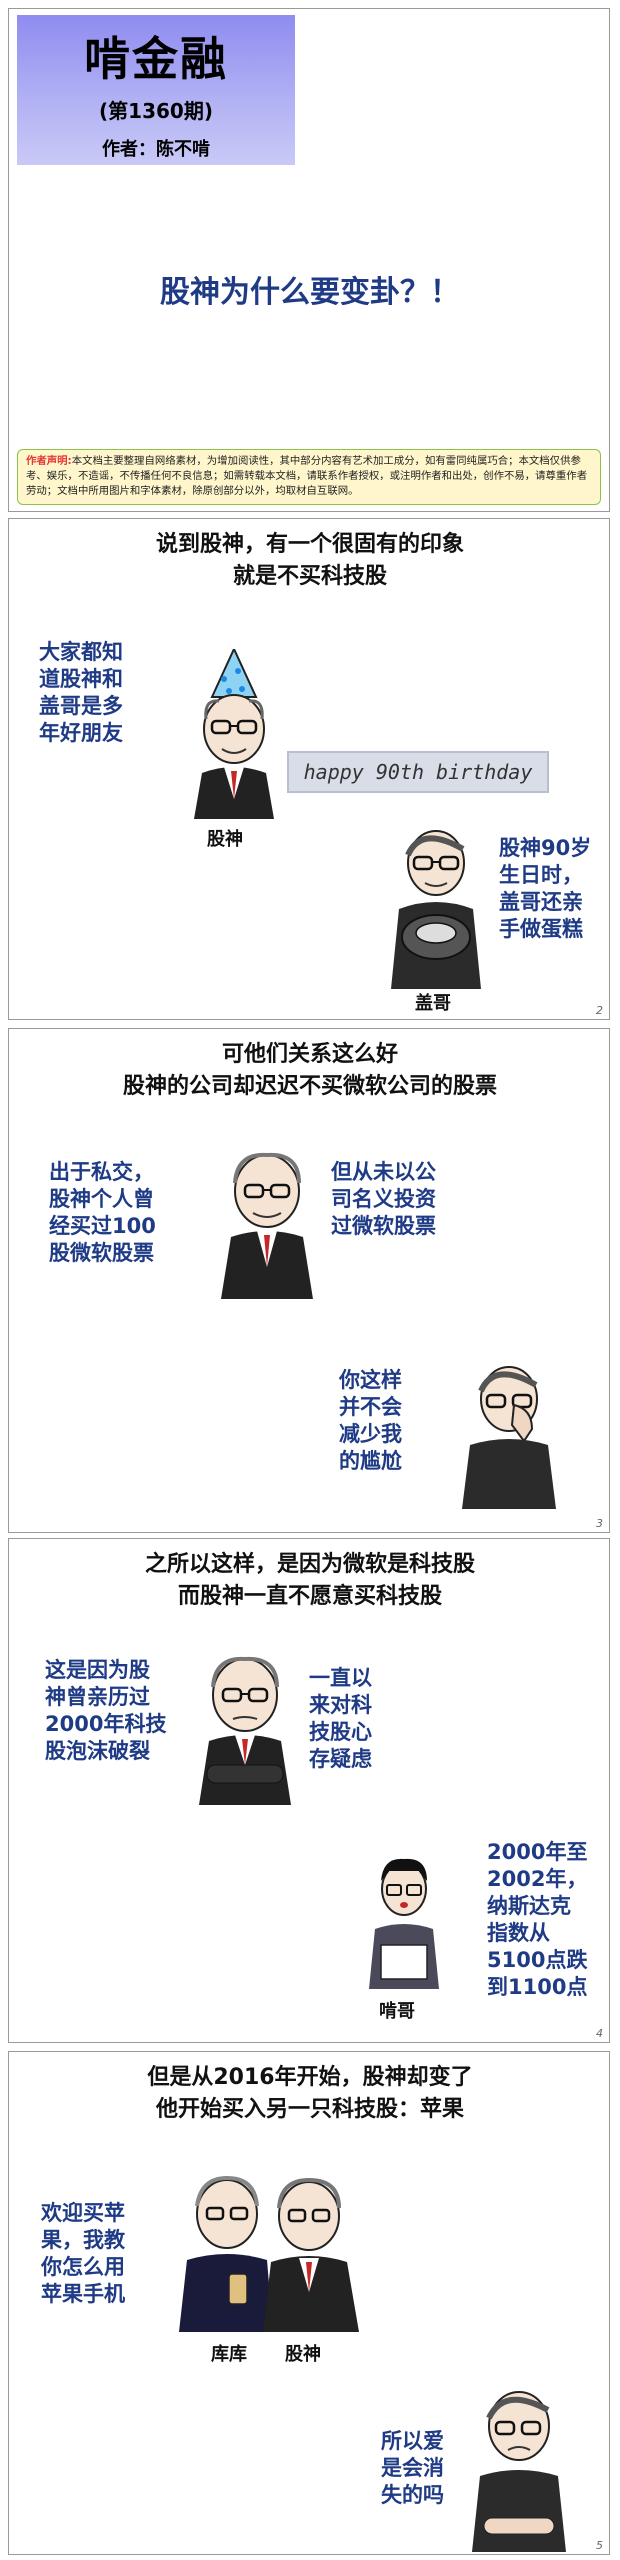 The image size is (620, 2560). I want to click on buffett-party-hat-illustration, so click(234, 734).